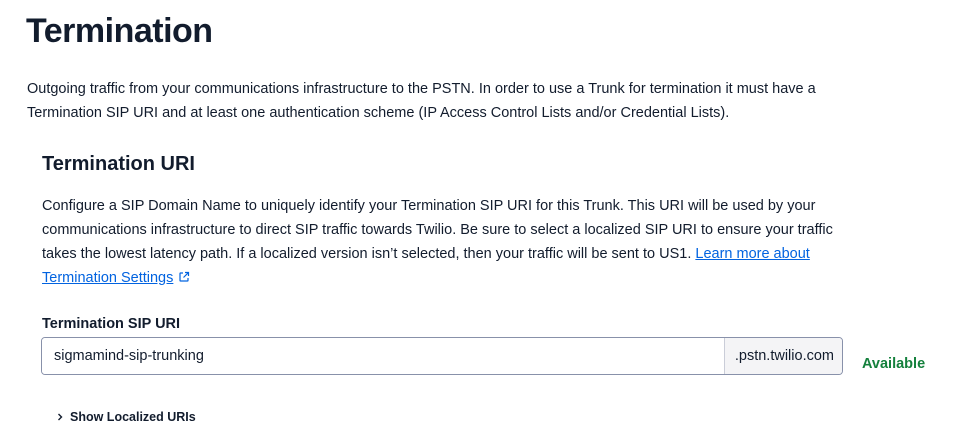 The height and width of the screenshot is (448, 968). I want to click on availability-status: Available, so click(894, 364).